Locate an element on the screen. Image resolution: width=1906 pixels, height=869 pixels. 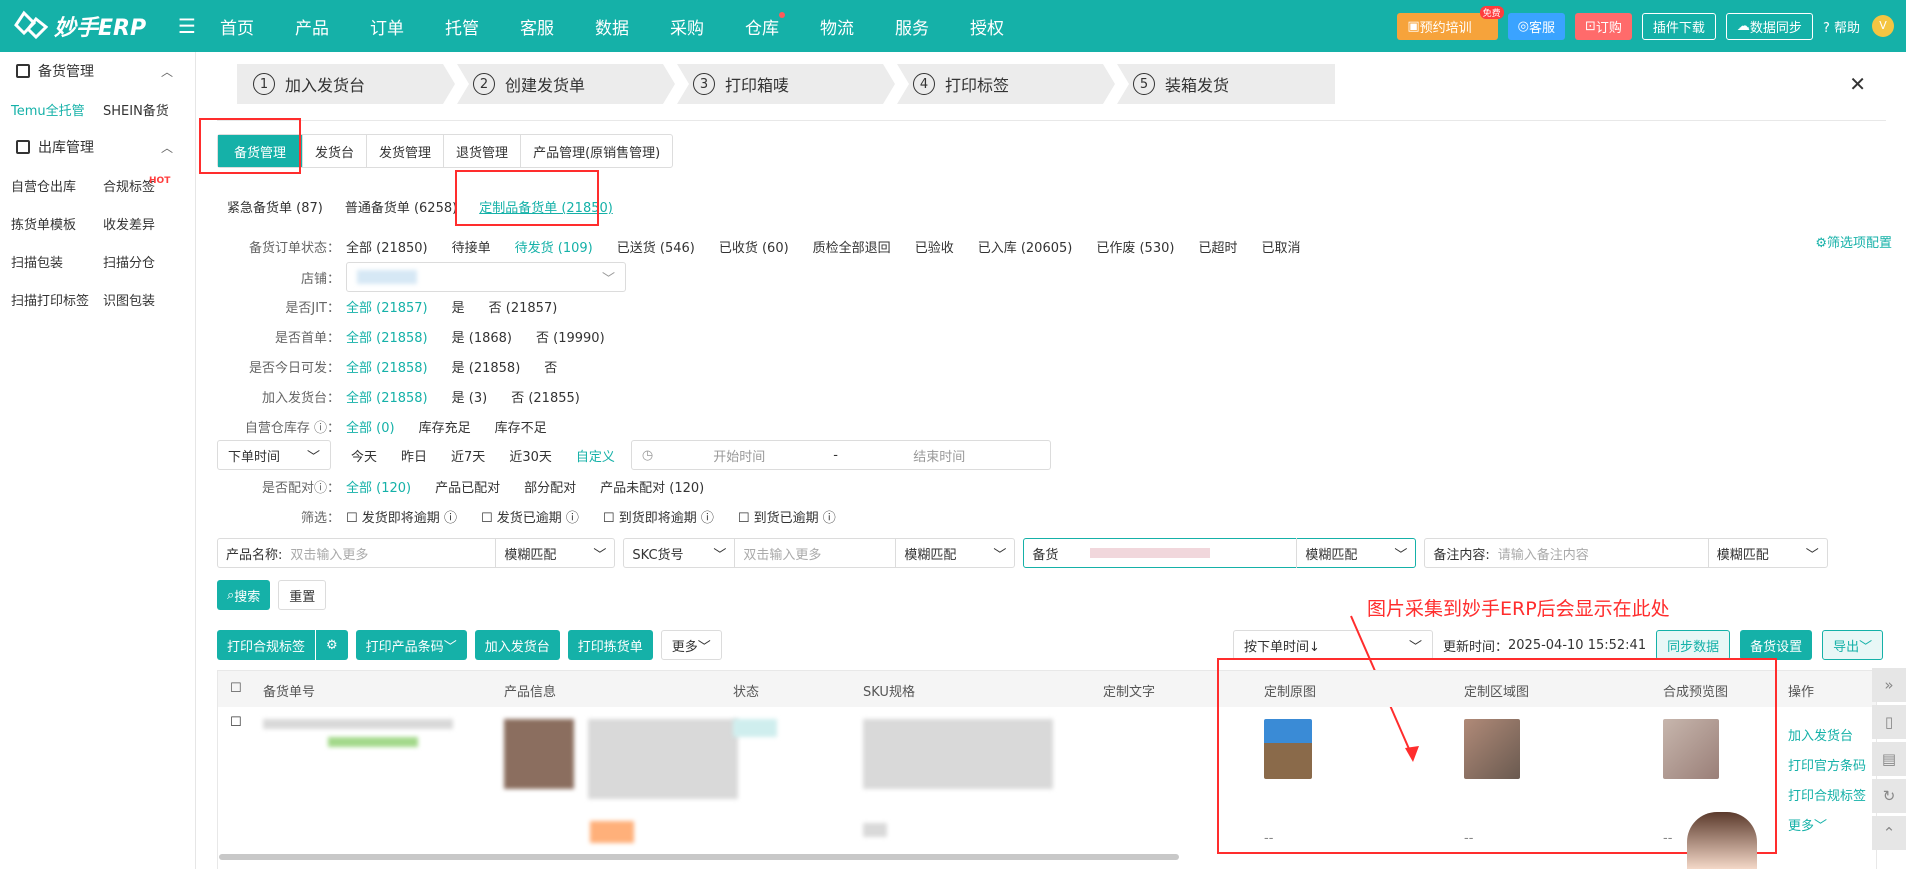
subtab-normal: 普通备货单 (6258) is located at coordinates (401, 206).